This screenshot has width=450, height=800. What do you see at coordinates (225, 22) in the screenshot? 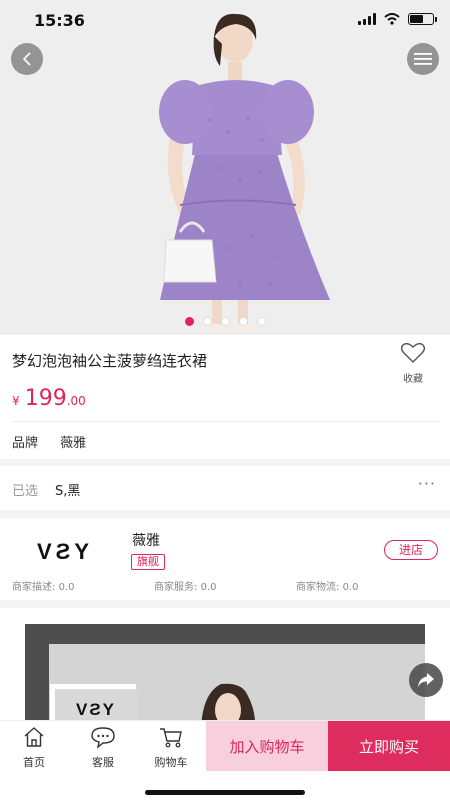
I see `status-bar: 15:36` at bounding box center [225, 22].